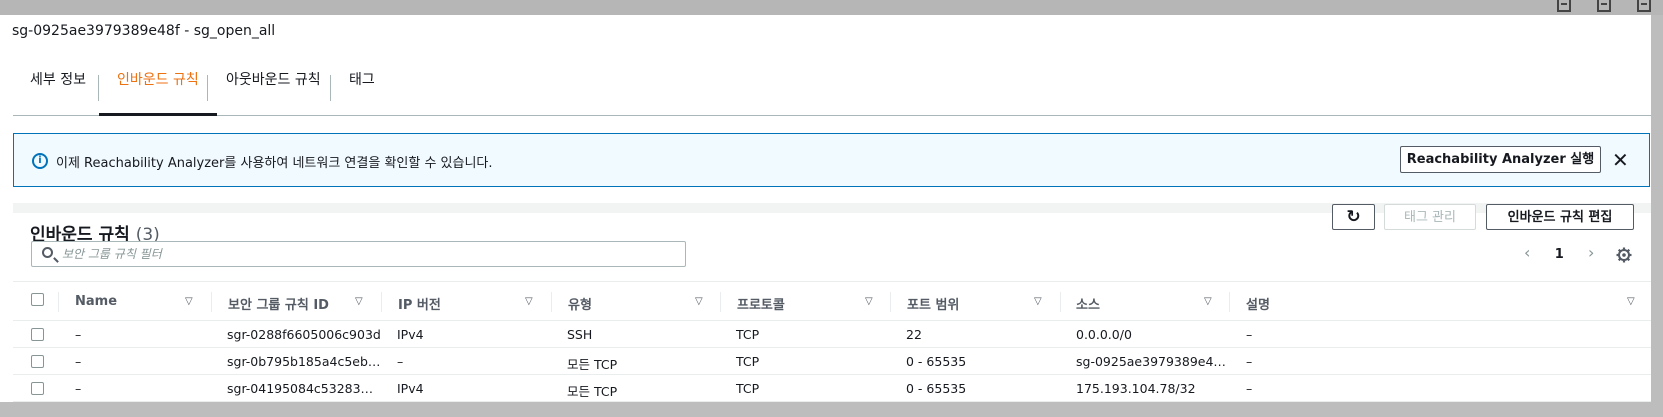 The image size is (1663, 417). Describe the element at coordinates (1500, 159) in the screenshot. I see `reachability-analyzer-button: Reachability Analyzer 실행` at that location.